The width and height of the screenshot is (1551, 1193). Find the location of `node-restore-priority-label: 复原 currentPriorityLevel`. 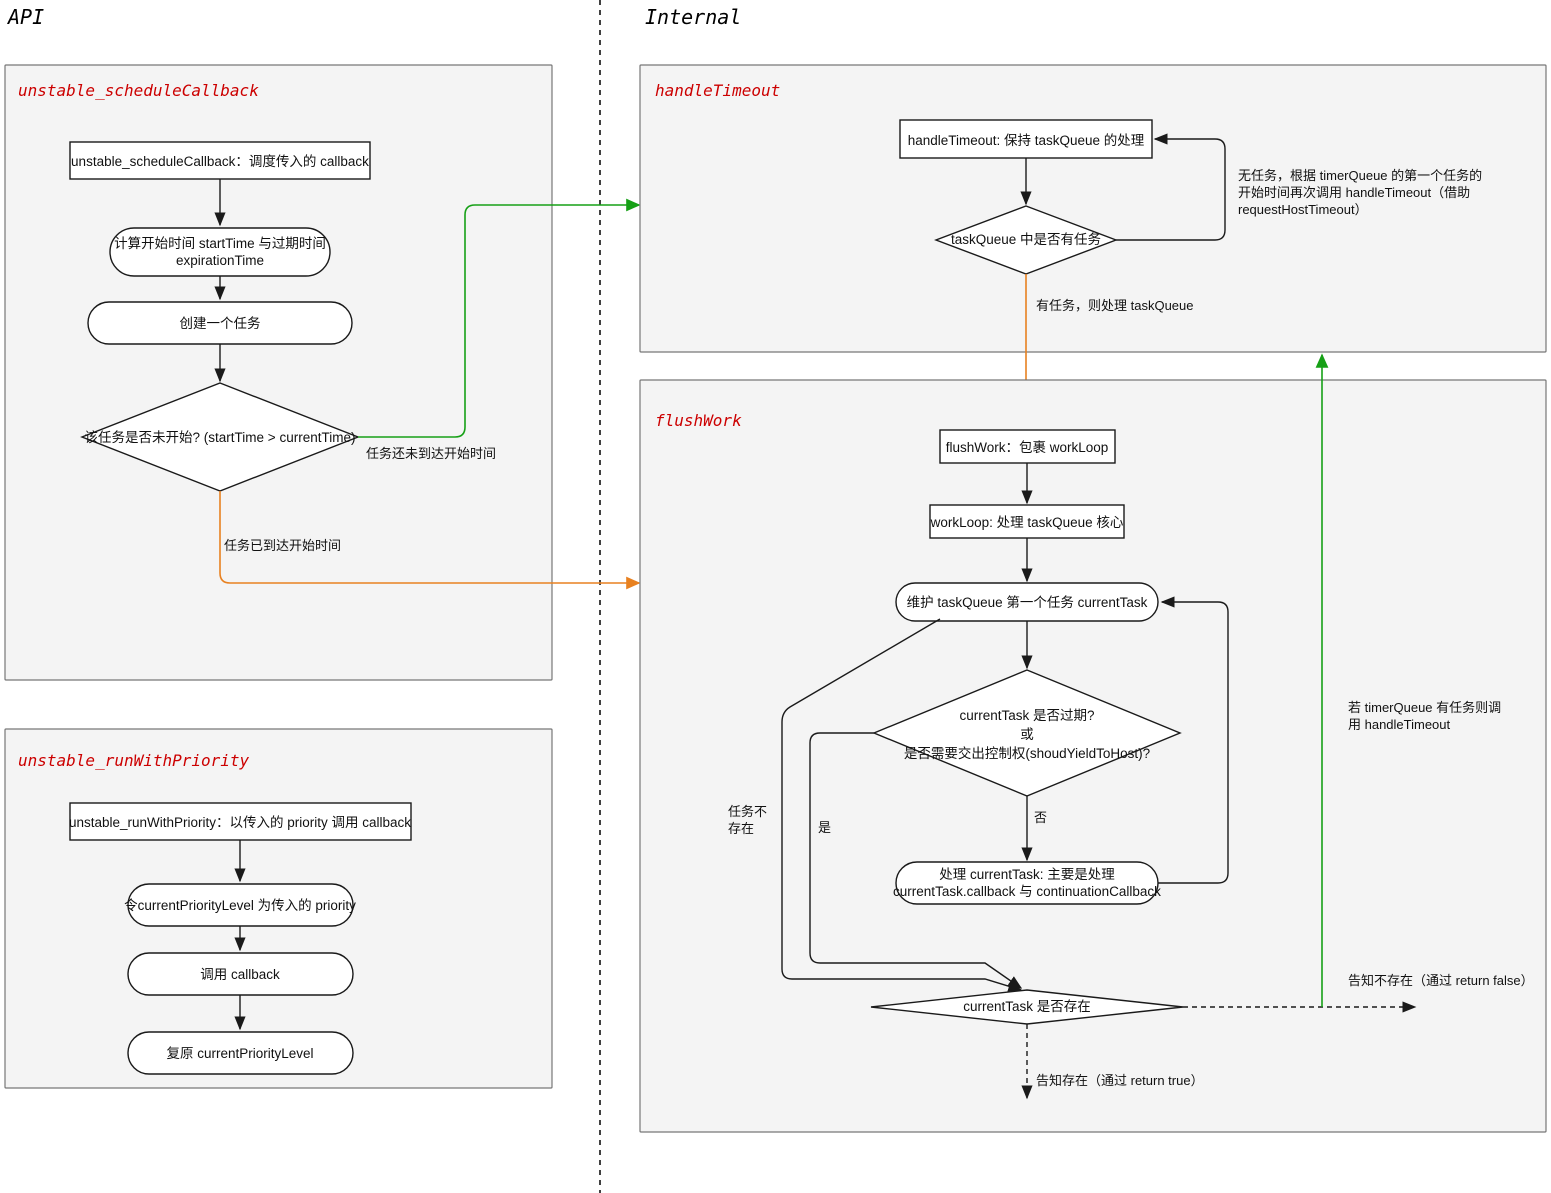

node-restore-priority-label: 复原 currentPriorityLevel is located at coordinates (239, 1053).